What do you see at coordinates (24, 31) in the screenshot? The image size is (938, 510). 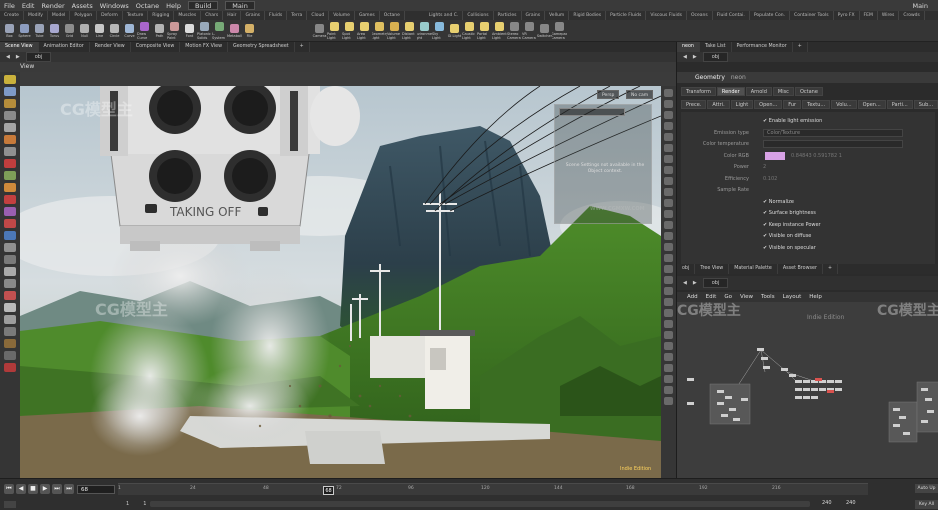 I see `shelf-tool-sphere: Sphere` at bounding box center [24, 31].